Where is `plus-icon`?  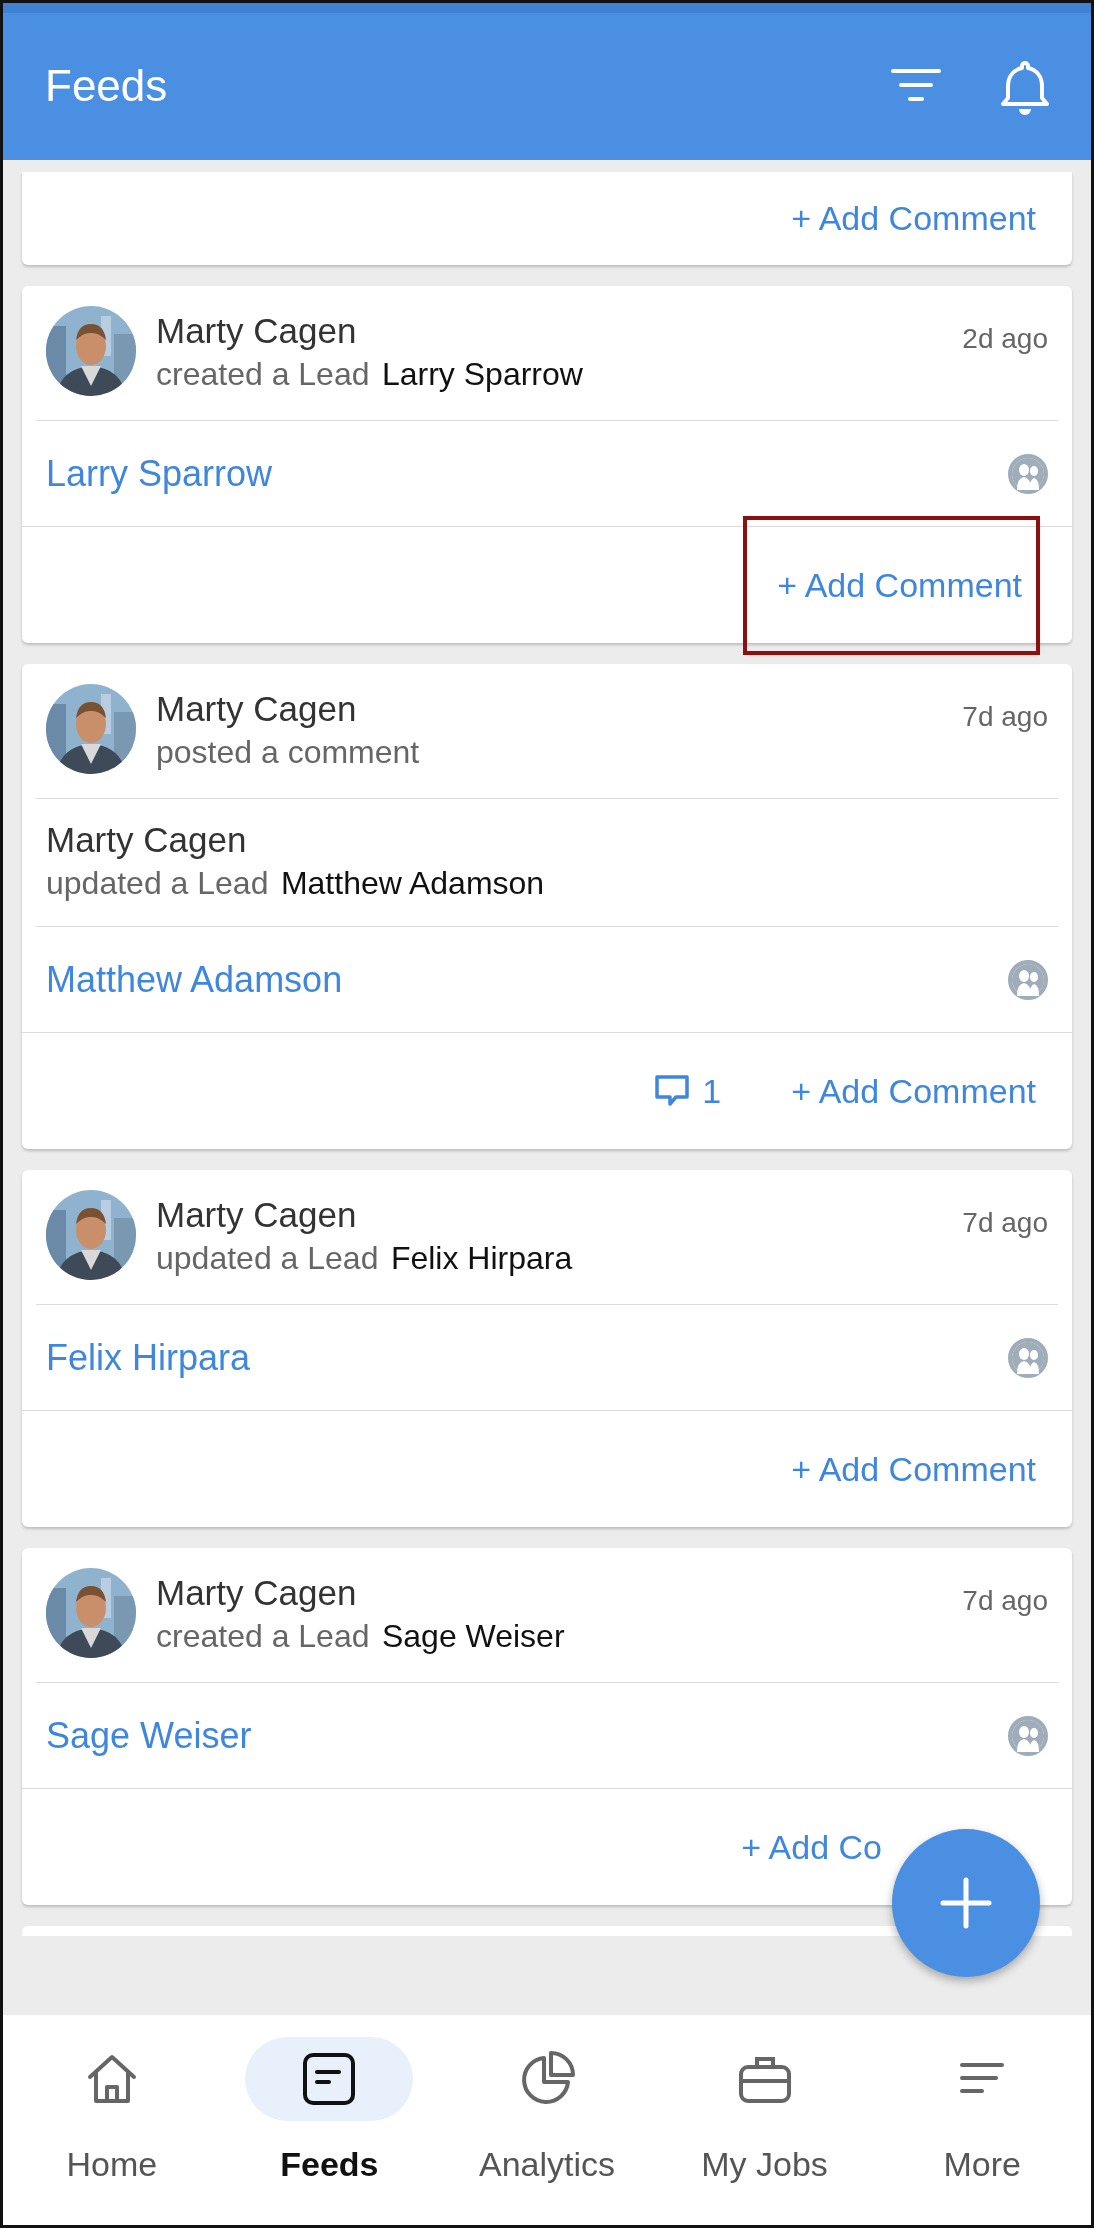
plus-icon is located at coordinates (966, 1903).